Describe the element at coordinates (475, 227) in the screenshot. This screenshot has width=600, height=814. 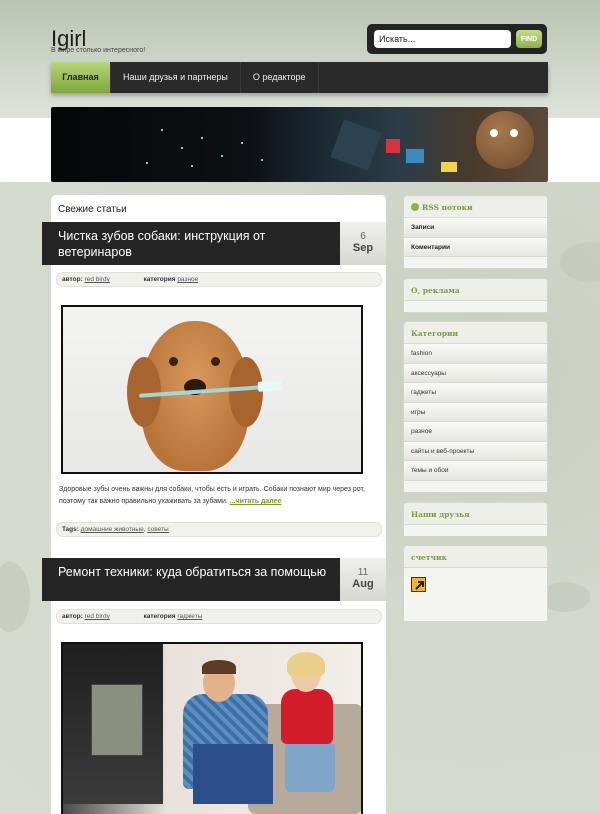
I see `rss-posts-link: Записи` at that location.